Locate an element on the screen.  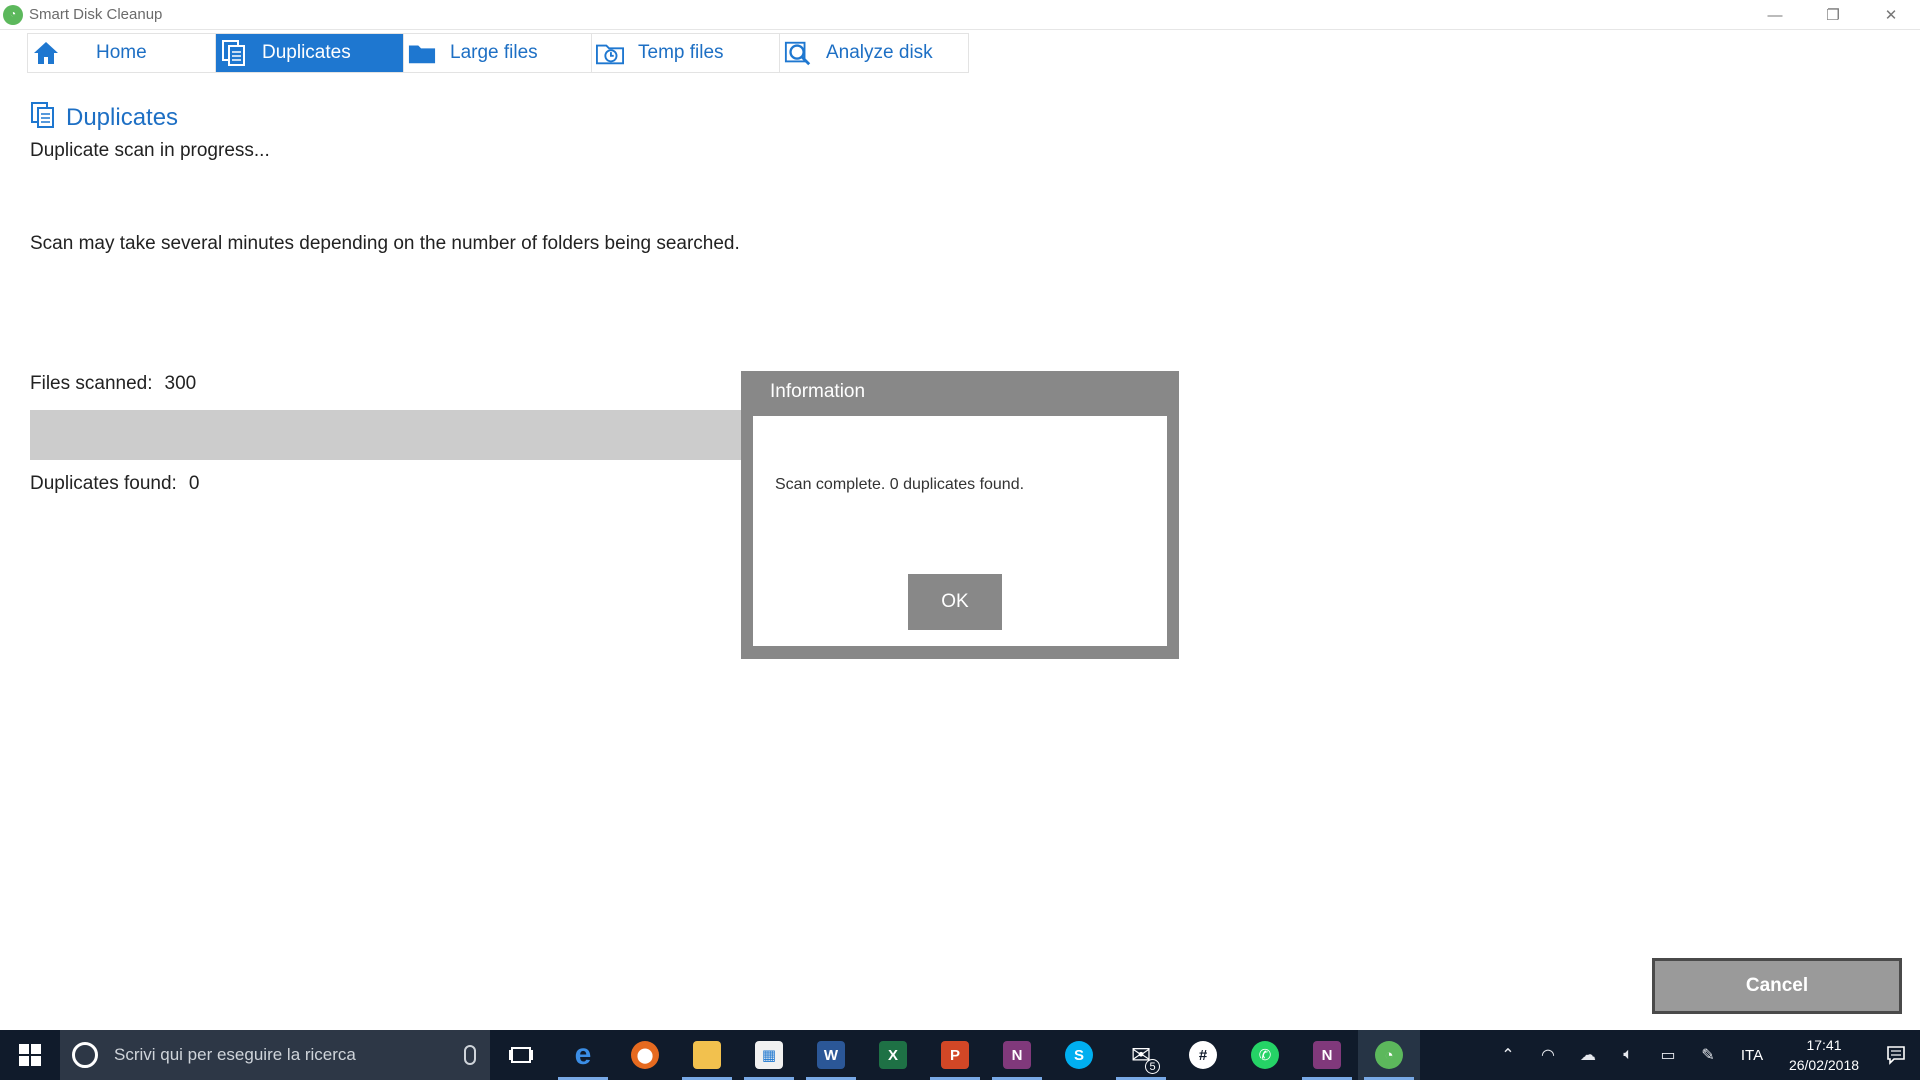
title-bar: ◔ Smart Disk Cleanup — ❐ ✕ is located at coordinates (960, 15).